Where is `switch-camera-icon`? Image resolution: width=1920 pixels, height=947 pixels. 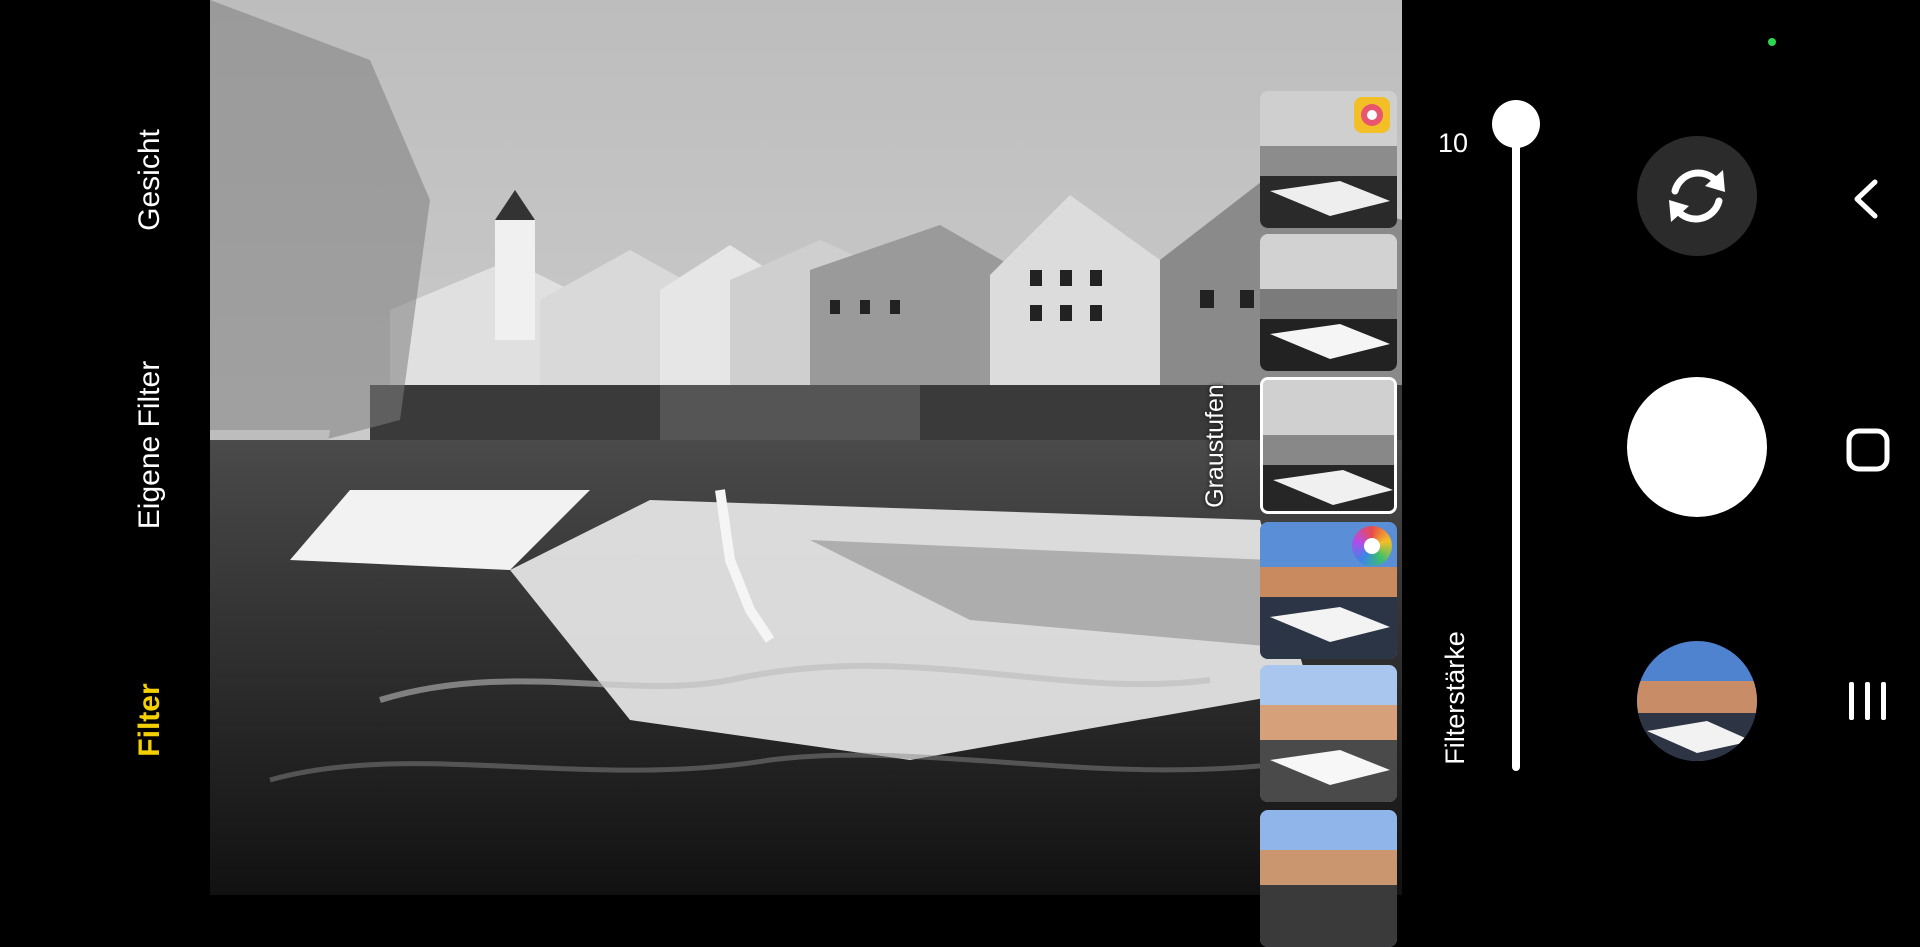 switch-camera-icon is located at coordinates (1697, 196).